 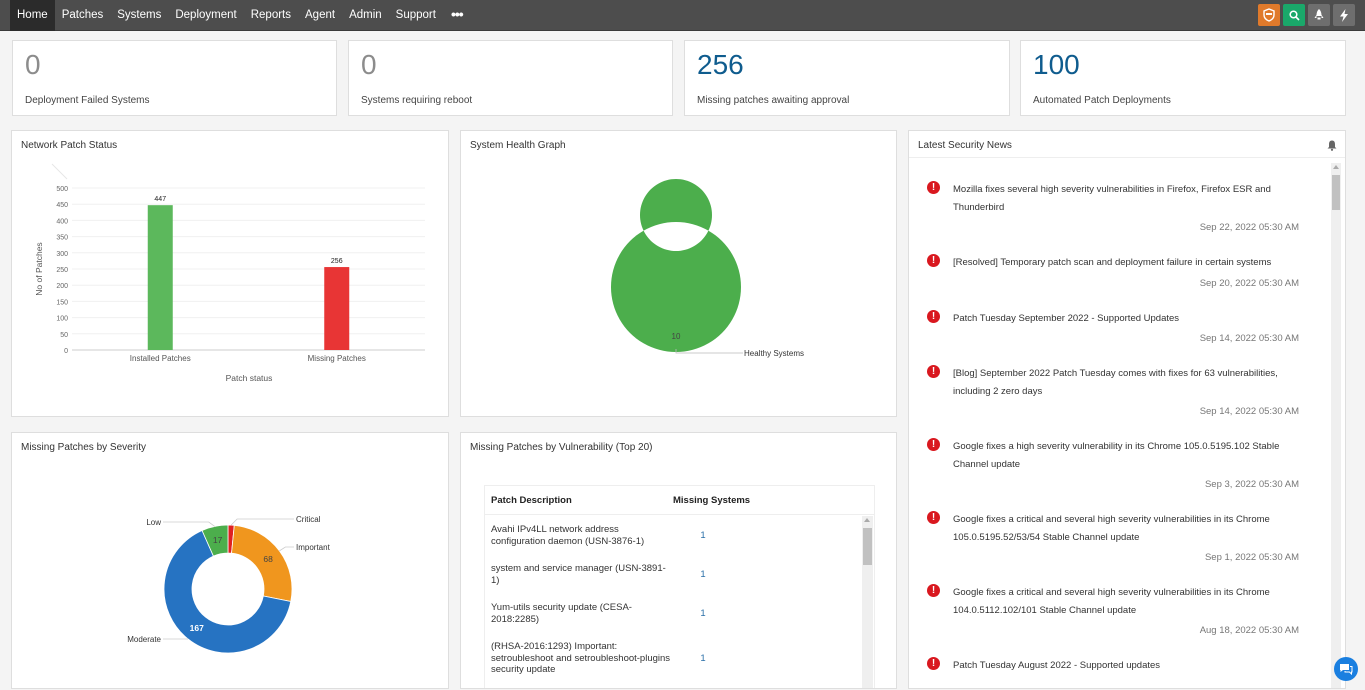 I want to click on stat-card-awaiting-approval: 256 Missing patches awaiting approval, so click(x=847, y=78).